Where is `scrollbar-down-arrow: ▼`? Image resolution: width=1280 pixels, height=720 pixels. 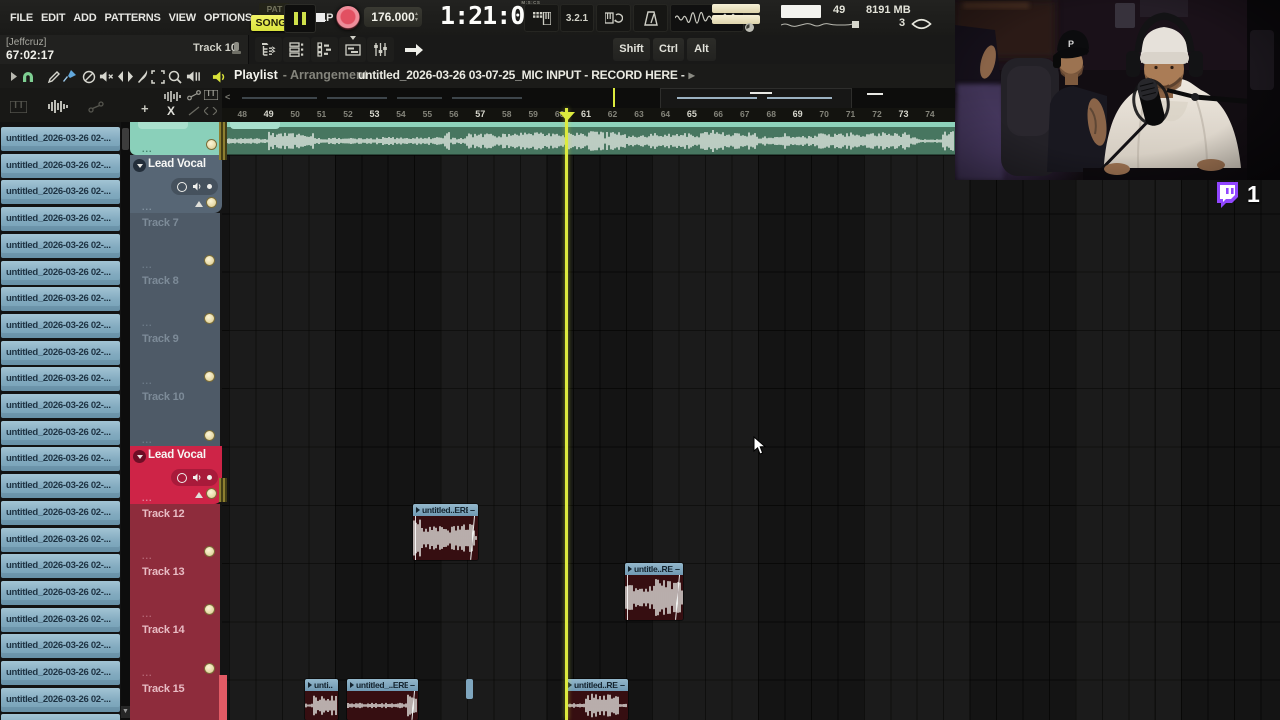 scrollbar-down-arrow: ▼ is located at coordinates (125, 712).